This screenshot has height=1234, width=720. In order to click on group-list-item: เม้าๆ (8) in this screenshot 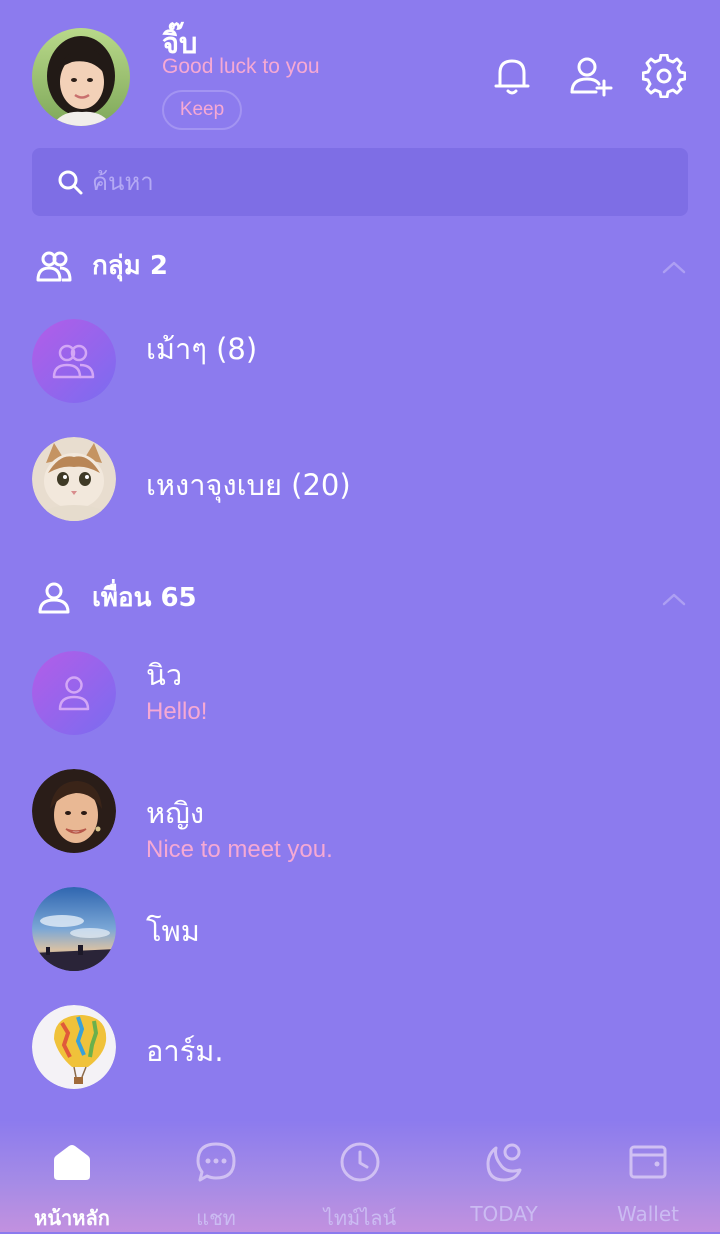, I will do `click(360, 361)`.